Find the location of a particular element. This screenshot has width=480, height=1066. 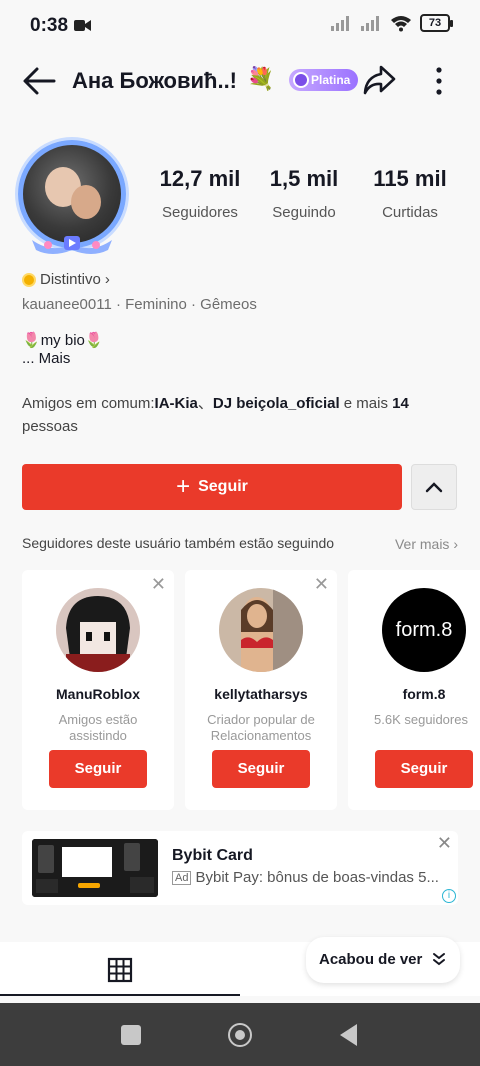

follow-label: Seguir is located at coordinates (223, 486).